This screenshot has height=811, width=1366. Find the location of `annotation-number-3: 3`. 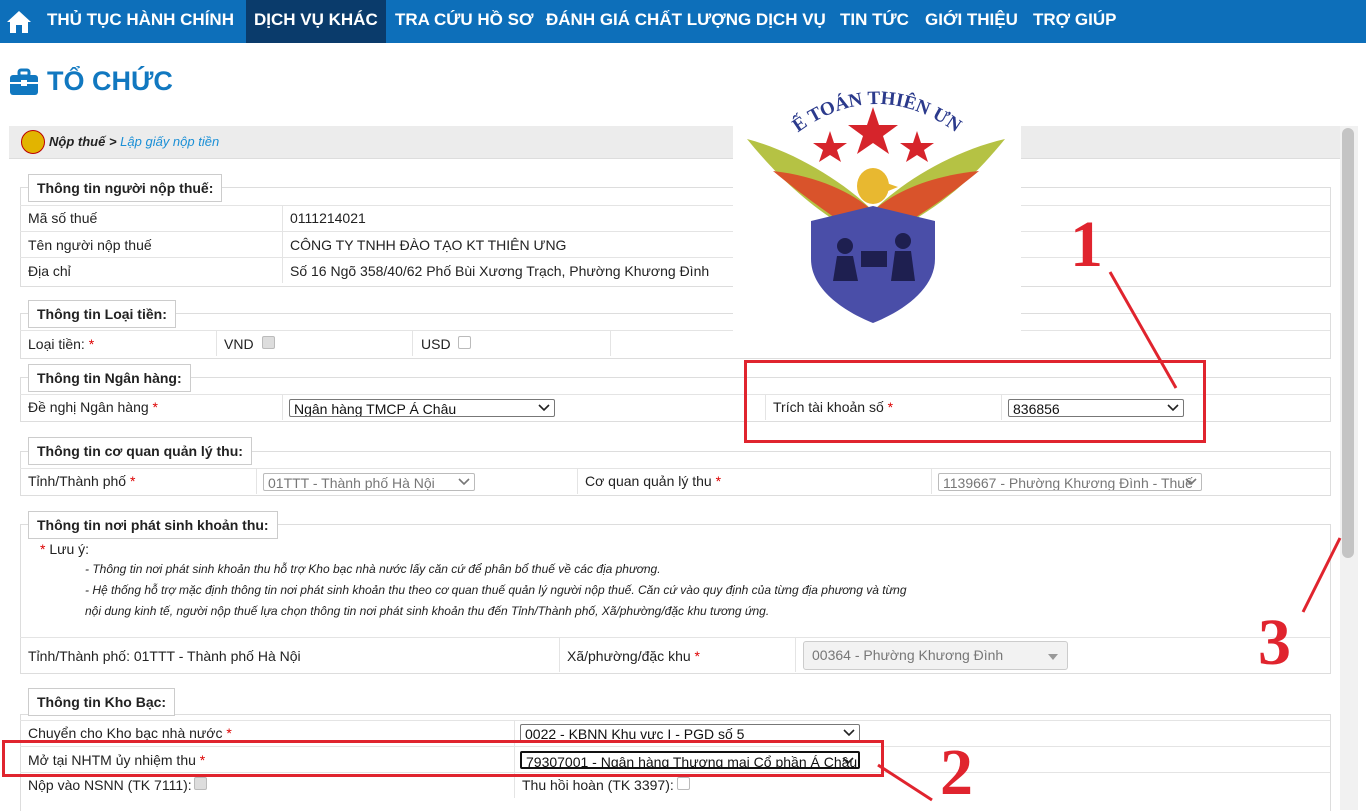

annotation-number-3: 3 is located at coordinates (1274, 642).